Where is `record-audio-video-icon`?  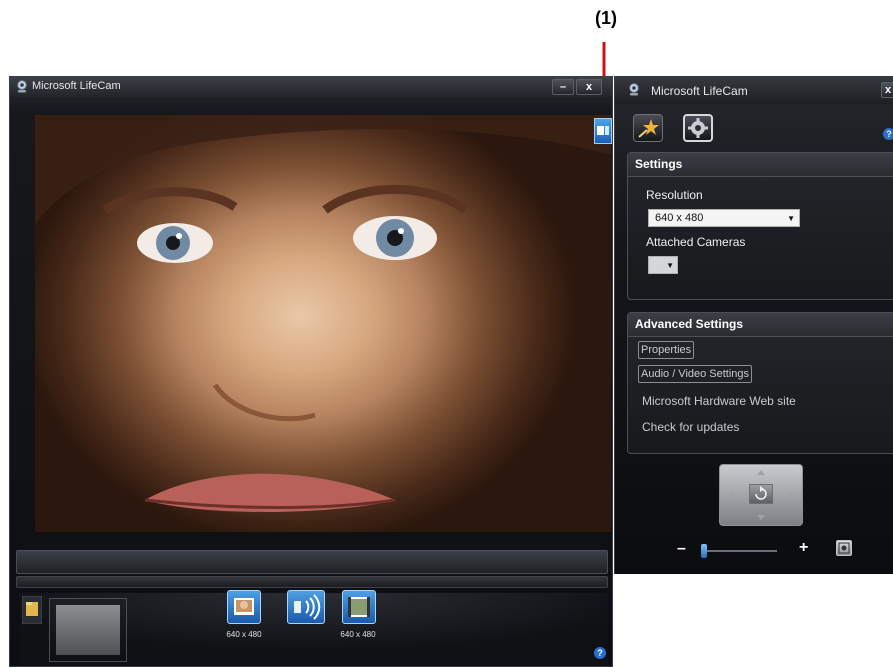 record-audio-video-icon is located at coordinates (307, 607).